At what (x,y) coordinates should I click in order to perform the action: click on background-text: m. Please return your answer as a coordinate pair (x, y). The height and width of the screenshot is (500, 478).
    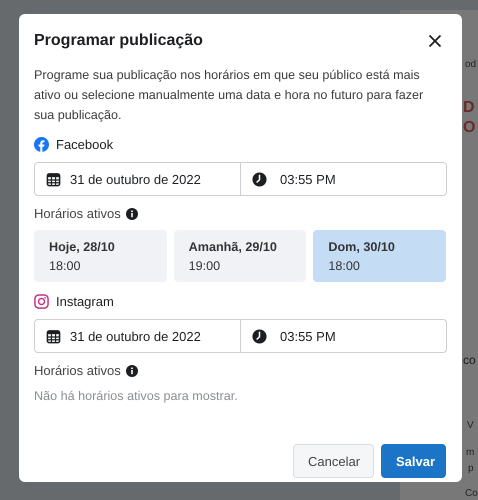
    Looking at the image, I should click on (470, 452).